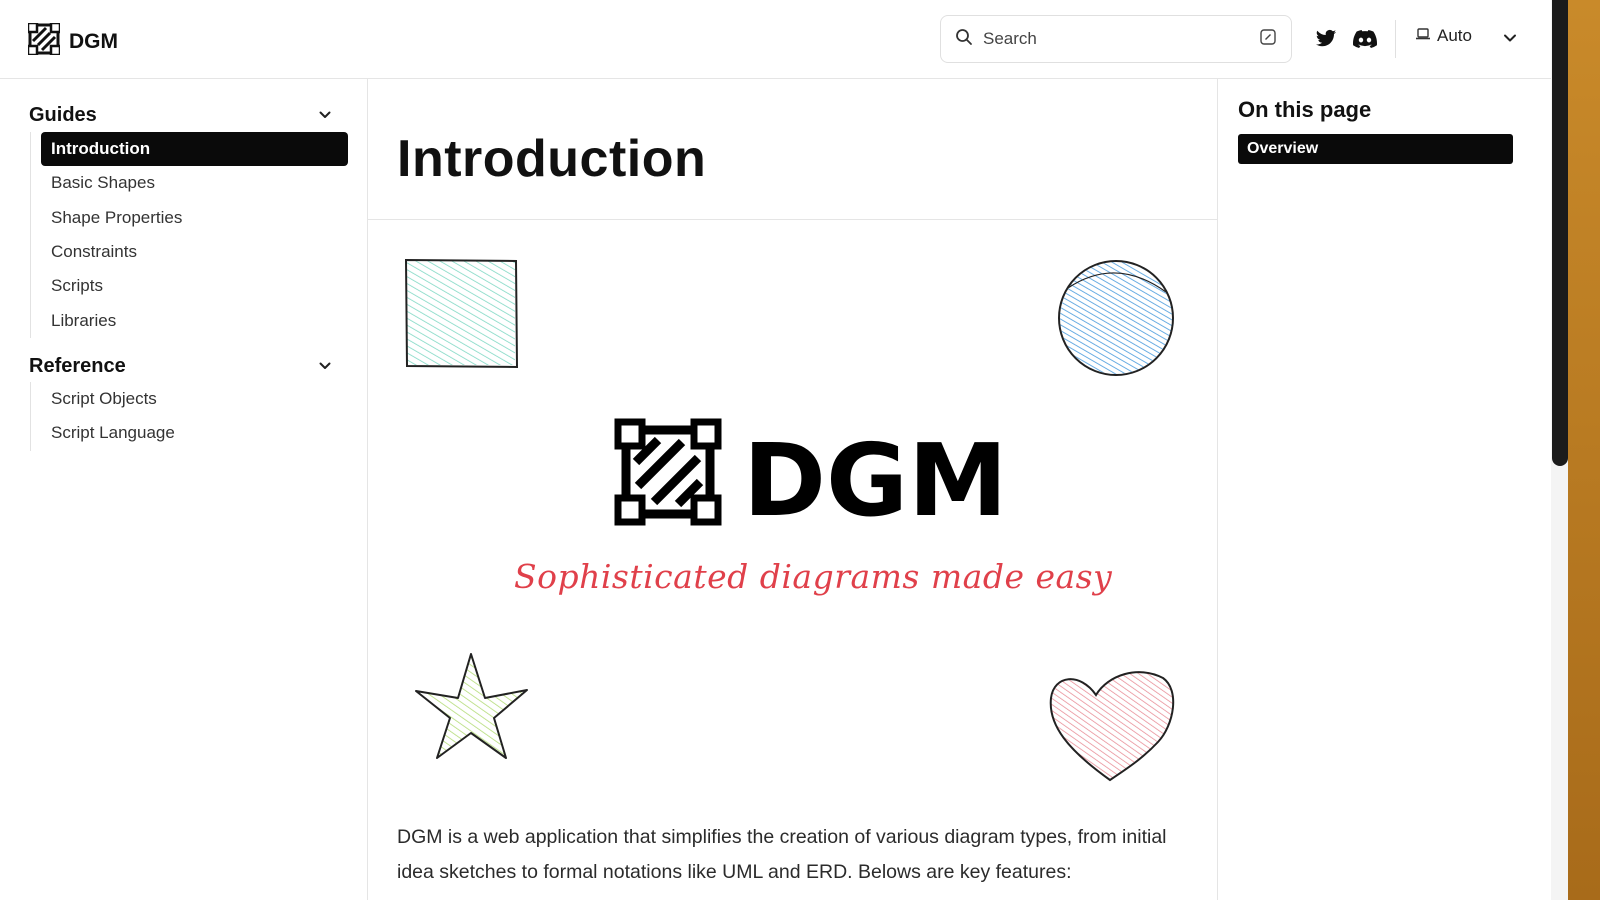 The height and width of the screenshot is (900, 1600). What do you see at coordinates (189, 183) in the screenshot?
I see `sidebar-item-basic-shapes: Basic Shapes` at bounding box center [189, 183].